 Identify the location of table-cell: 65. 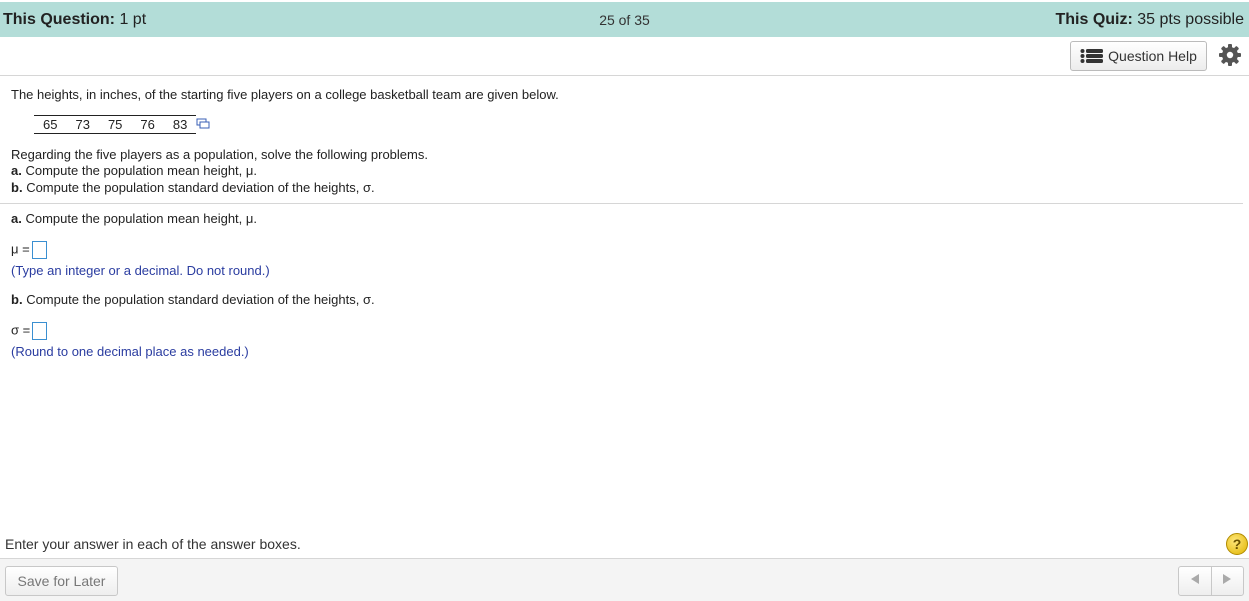
(50, 124).